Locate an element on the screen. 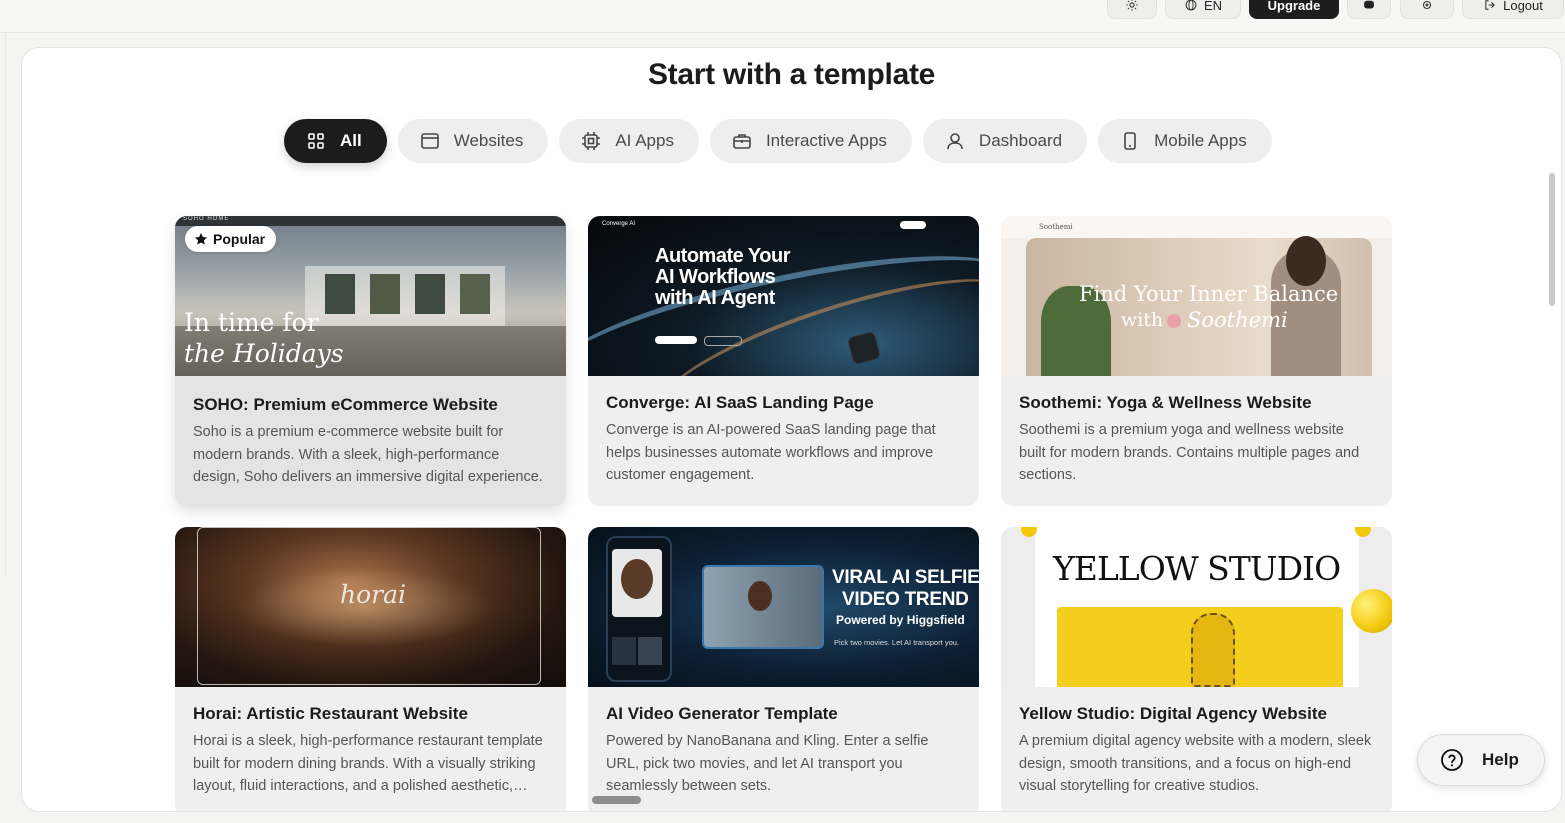  gear-icon is located at coordinates (1427, 5).